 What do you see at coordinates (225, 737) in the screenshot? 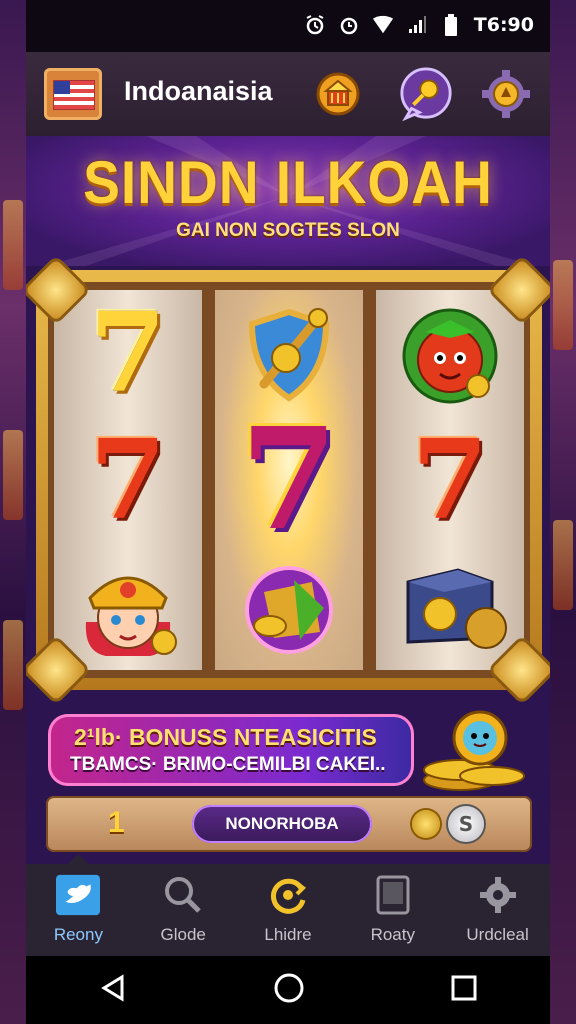
I see `bonus-headline: 2¹lb· BONUSS NTEASICITIS` at bounding box center [225, 737].